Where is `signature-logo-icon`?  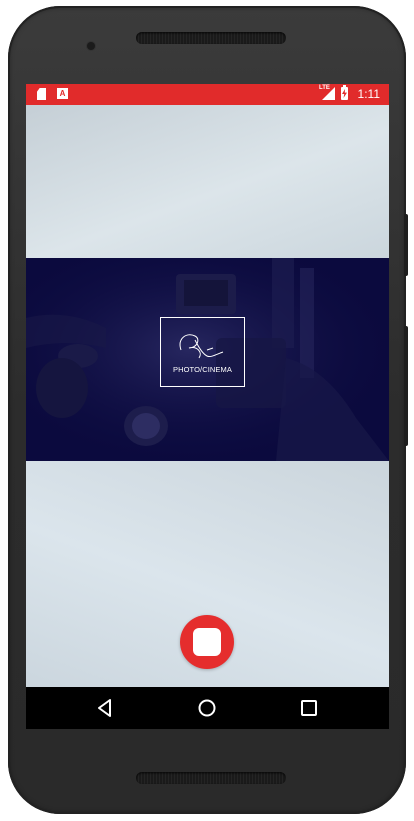 signature-logo-icon is located at coordinates (201, 346).